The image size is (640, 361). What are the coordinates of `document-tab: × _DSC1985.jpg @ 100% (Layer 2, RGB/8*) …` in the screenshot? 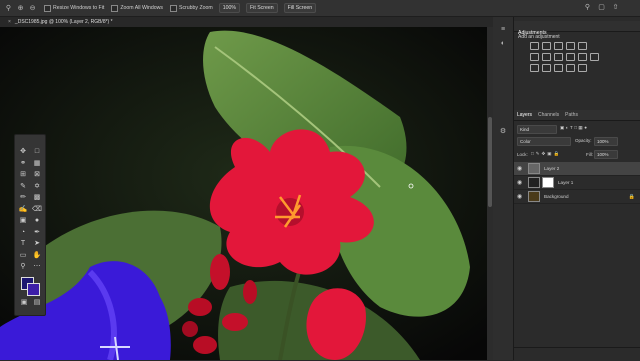 It's located at (245, 22).